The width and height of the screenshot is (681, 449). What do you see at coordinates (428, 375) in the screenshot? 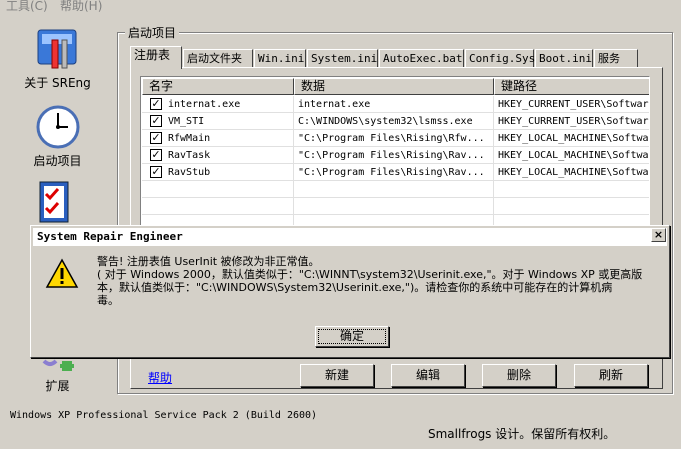
I see `edit-button: 编辑` at bounding box center [428, 375].